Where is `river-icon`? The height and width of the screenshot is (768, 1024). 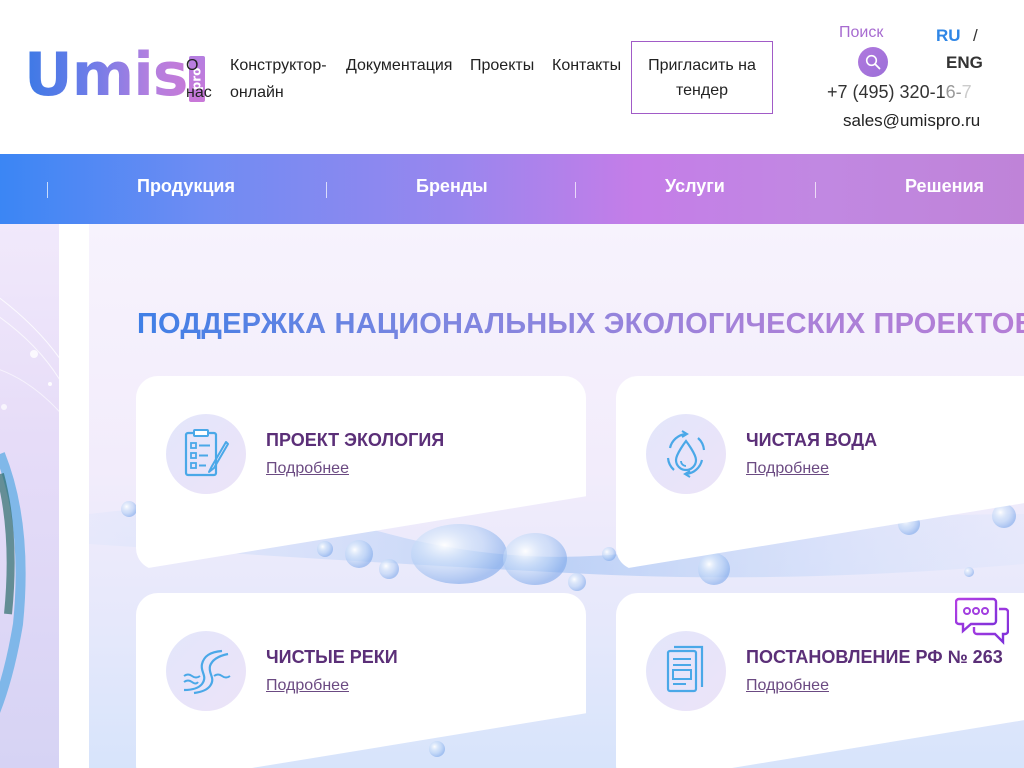 river-icon is located at coordinates (207, 672).